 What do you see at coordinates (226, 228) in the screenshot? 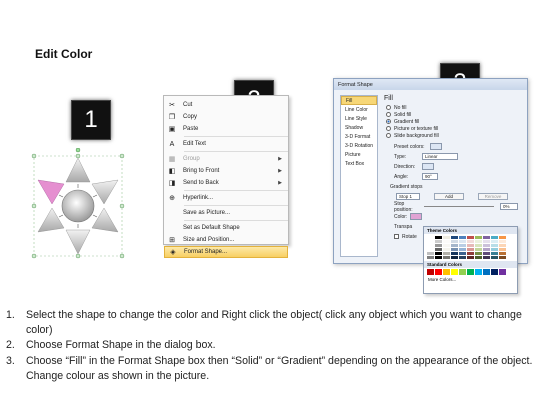
I see `menu-item-set-default-shape: Set as Default Shape` at bounding box center [226, 228].